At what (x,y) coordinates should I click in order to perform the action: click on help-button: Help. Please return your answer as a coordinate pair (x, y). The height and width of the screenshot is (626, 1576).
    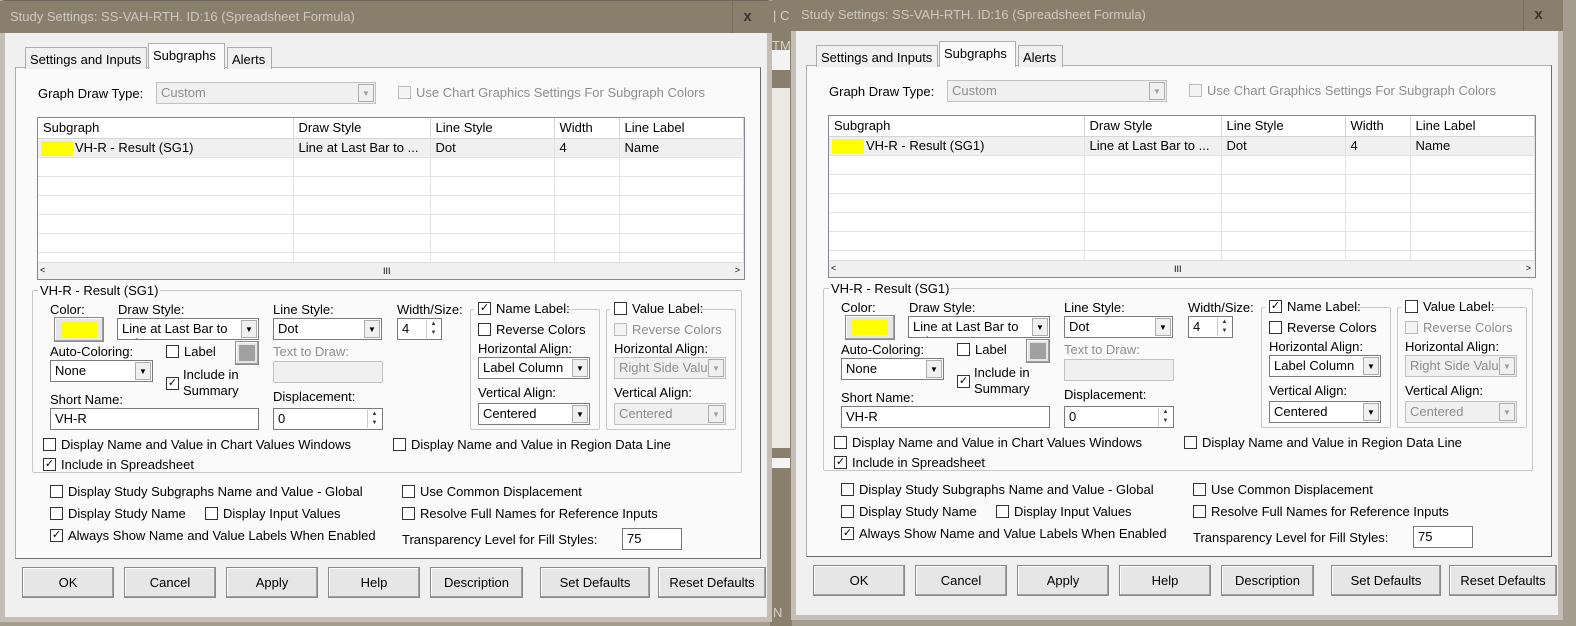
    Looking at the image, I should click on (374, 582).